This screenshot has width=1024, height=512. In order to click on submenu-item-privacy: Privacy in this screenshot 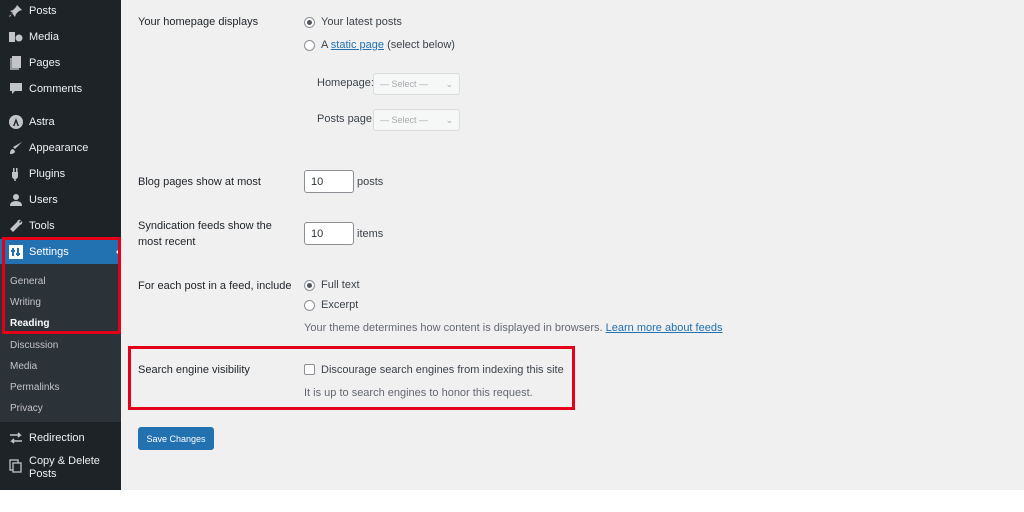, I will do `click(26, 409)`.